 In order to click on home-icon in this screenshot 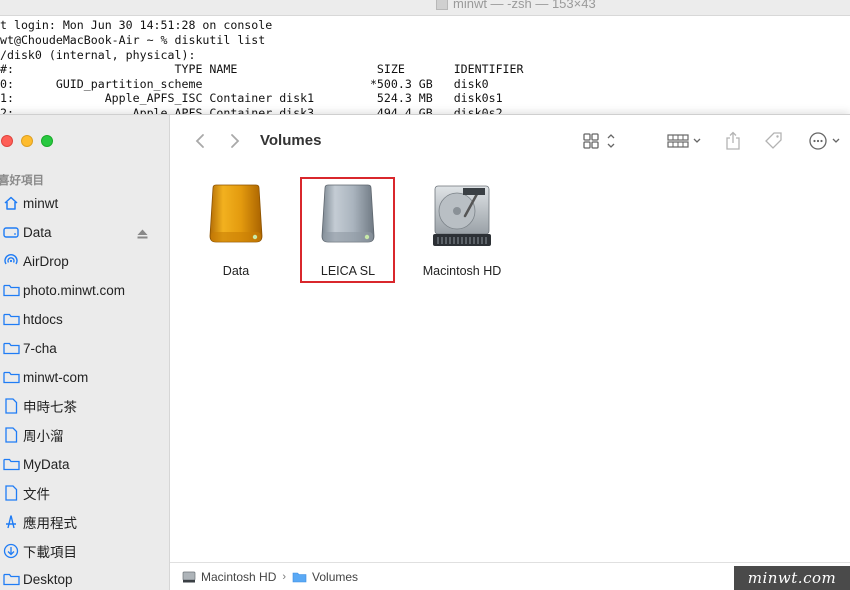, I will do `click(11, 203)`.